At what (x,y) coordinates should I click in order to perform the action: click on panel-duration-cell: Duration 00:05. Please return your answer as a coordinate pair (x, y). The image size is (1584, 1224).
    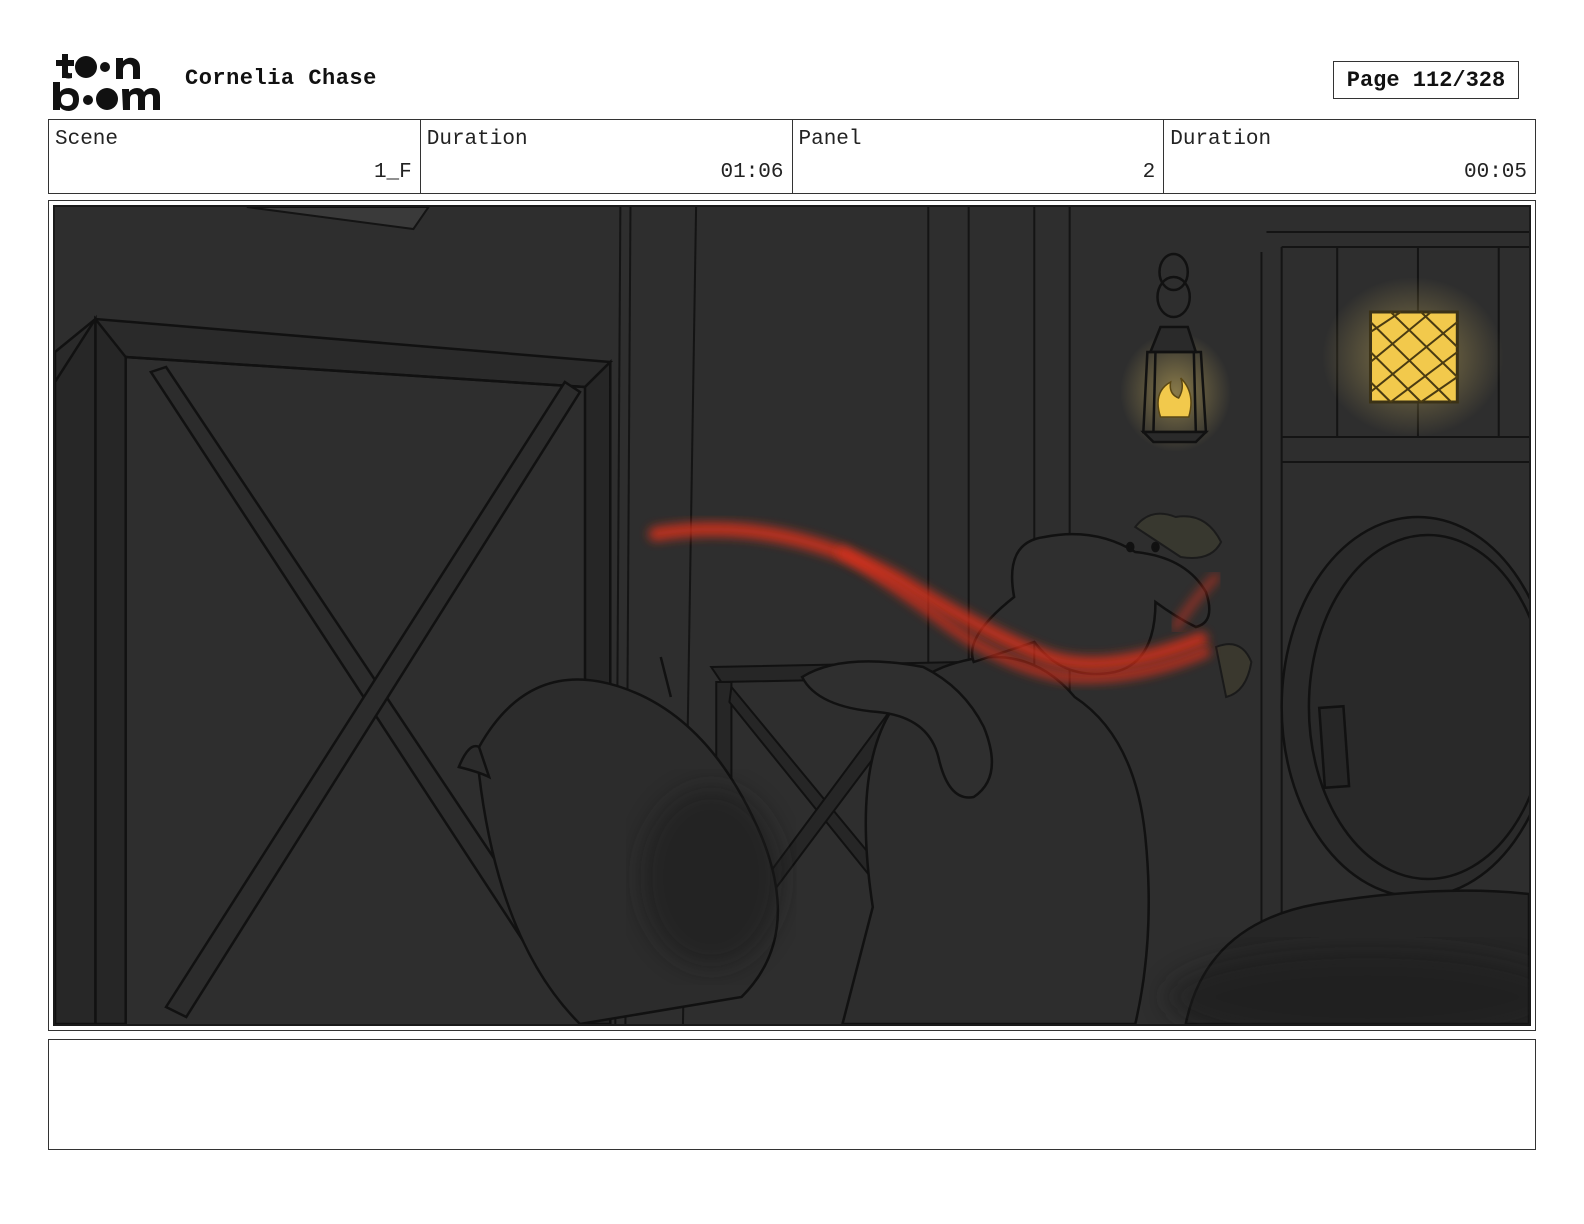
    Looking at the image, I should click on (1349, 156).